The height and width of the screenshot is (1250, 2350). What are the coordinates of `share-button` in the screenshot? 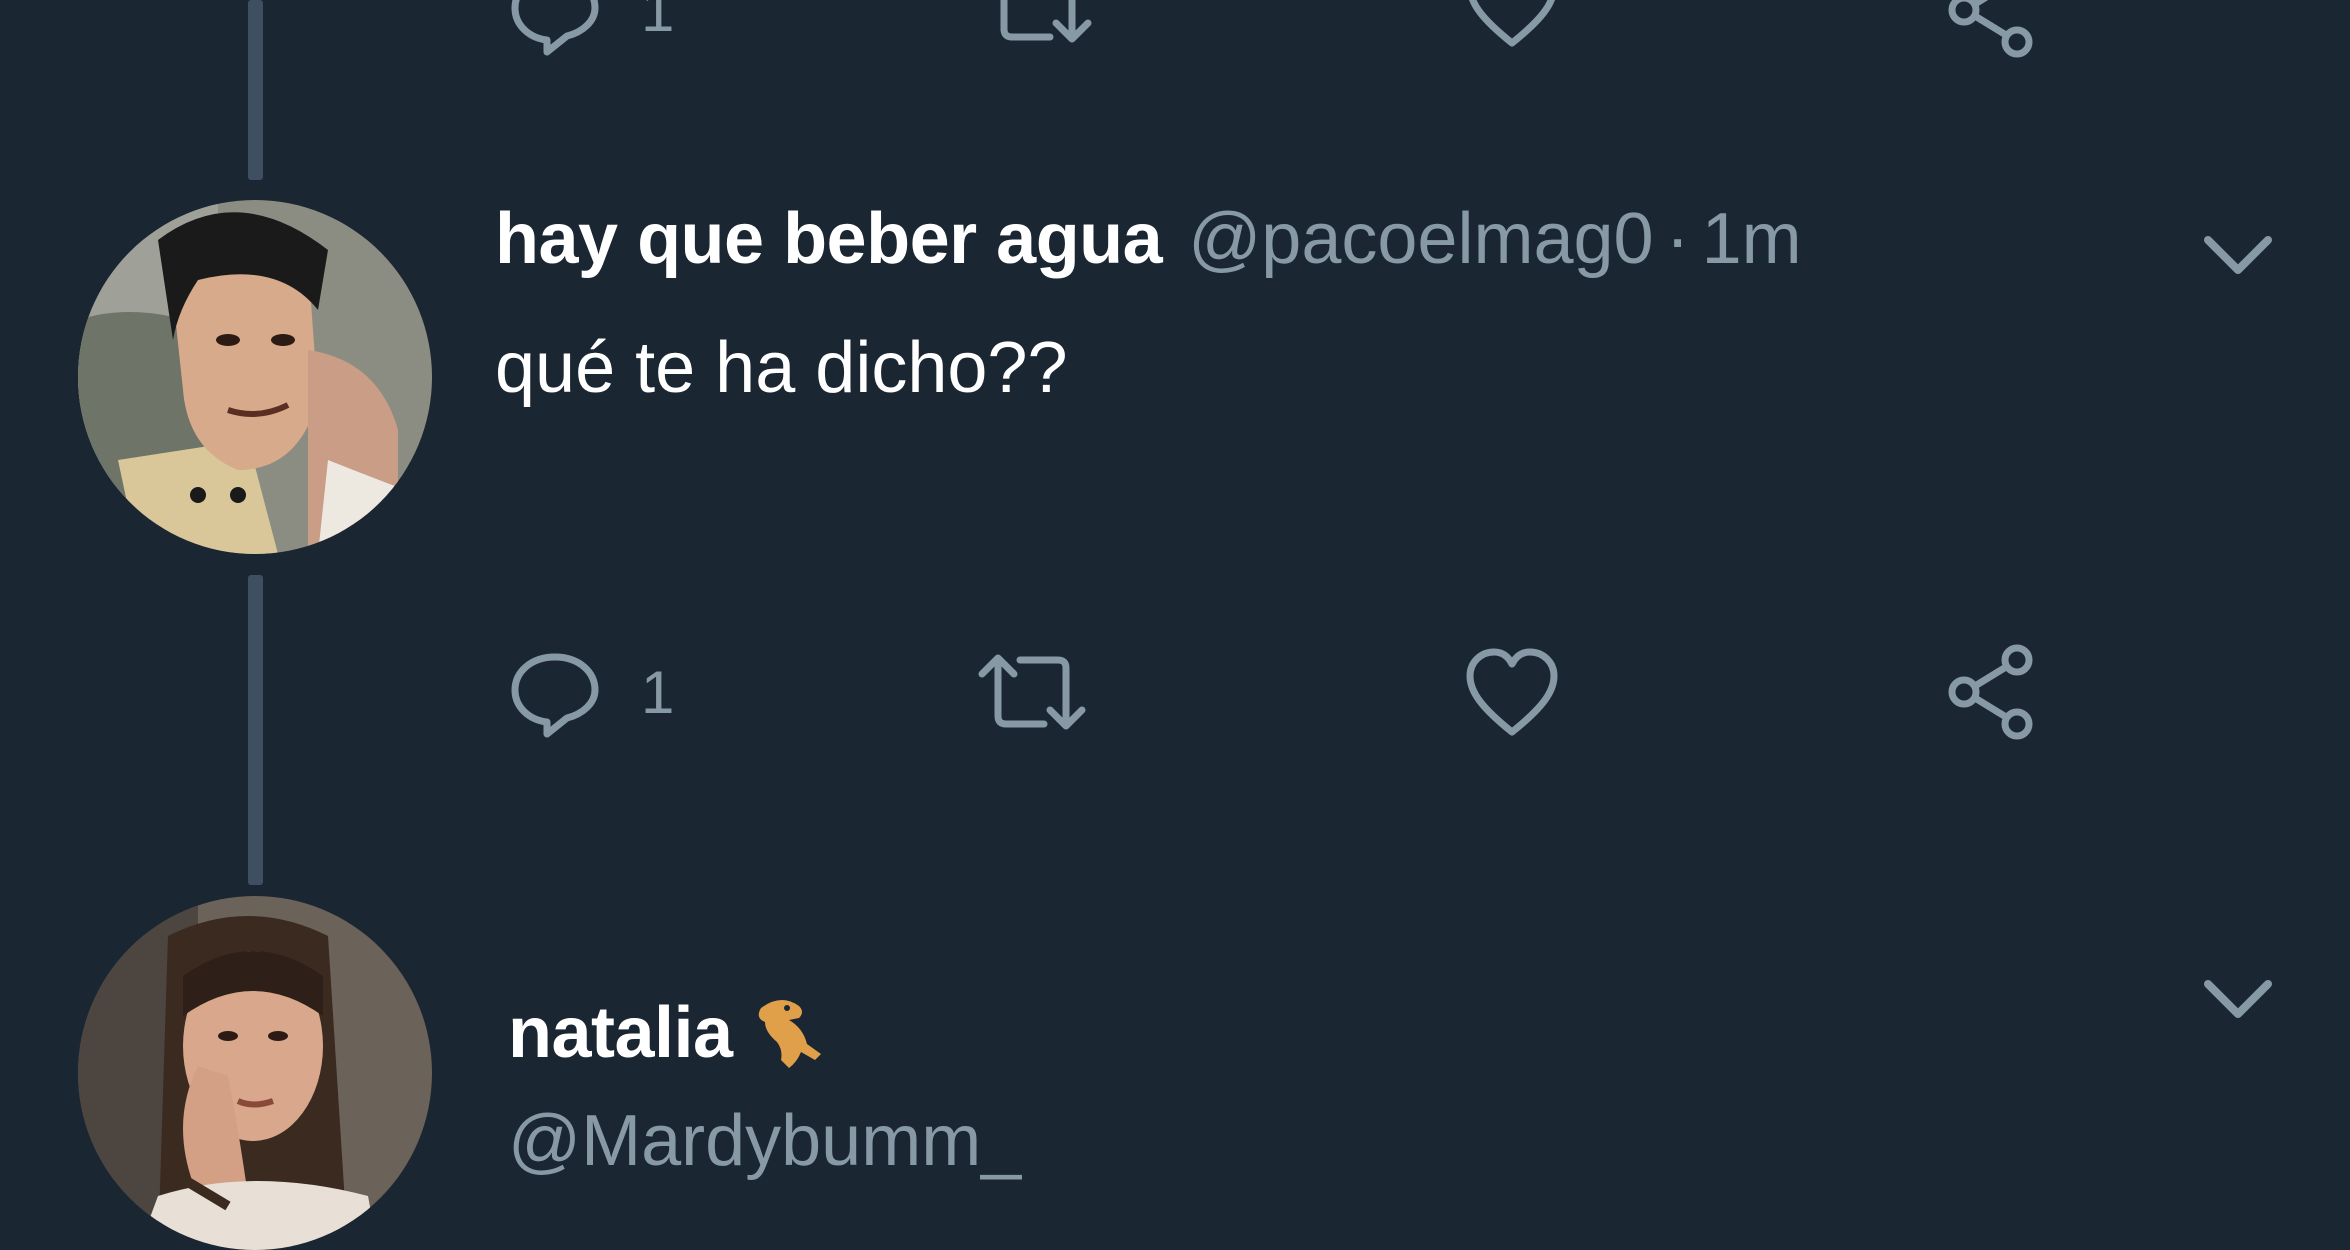 It's located at (1992, 692).